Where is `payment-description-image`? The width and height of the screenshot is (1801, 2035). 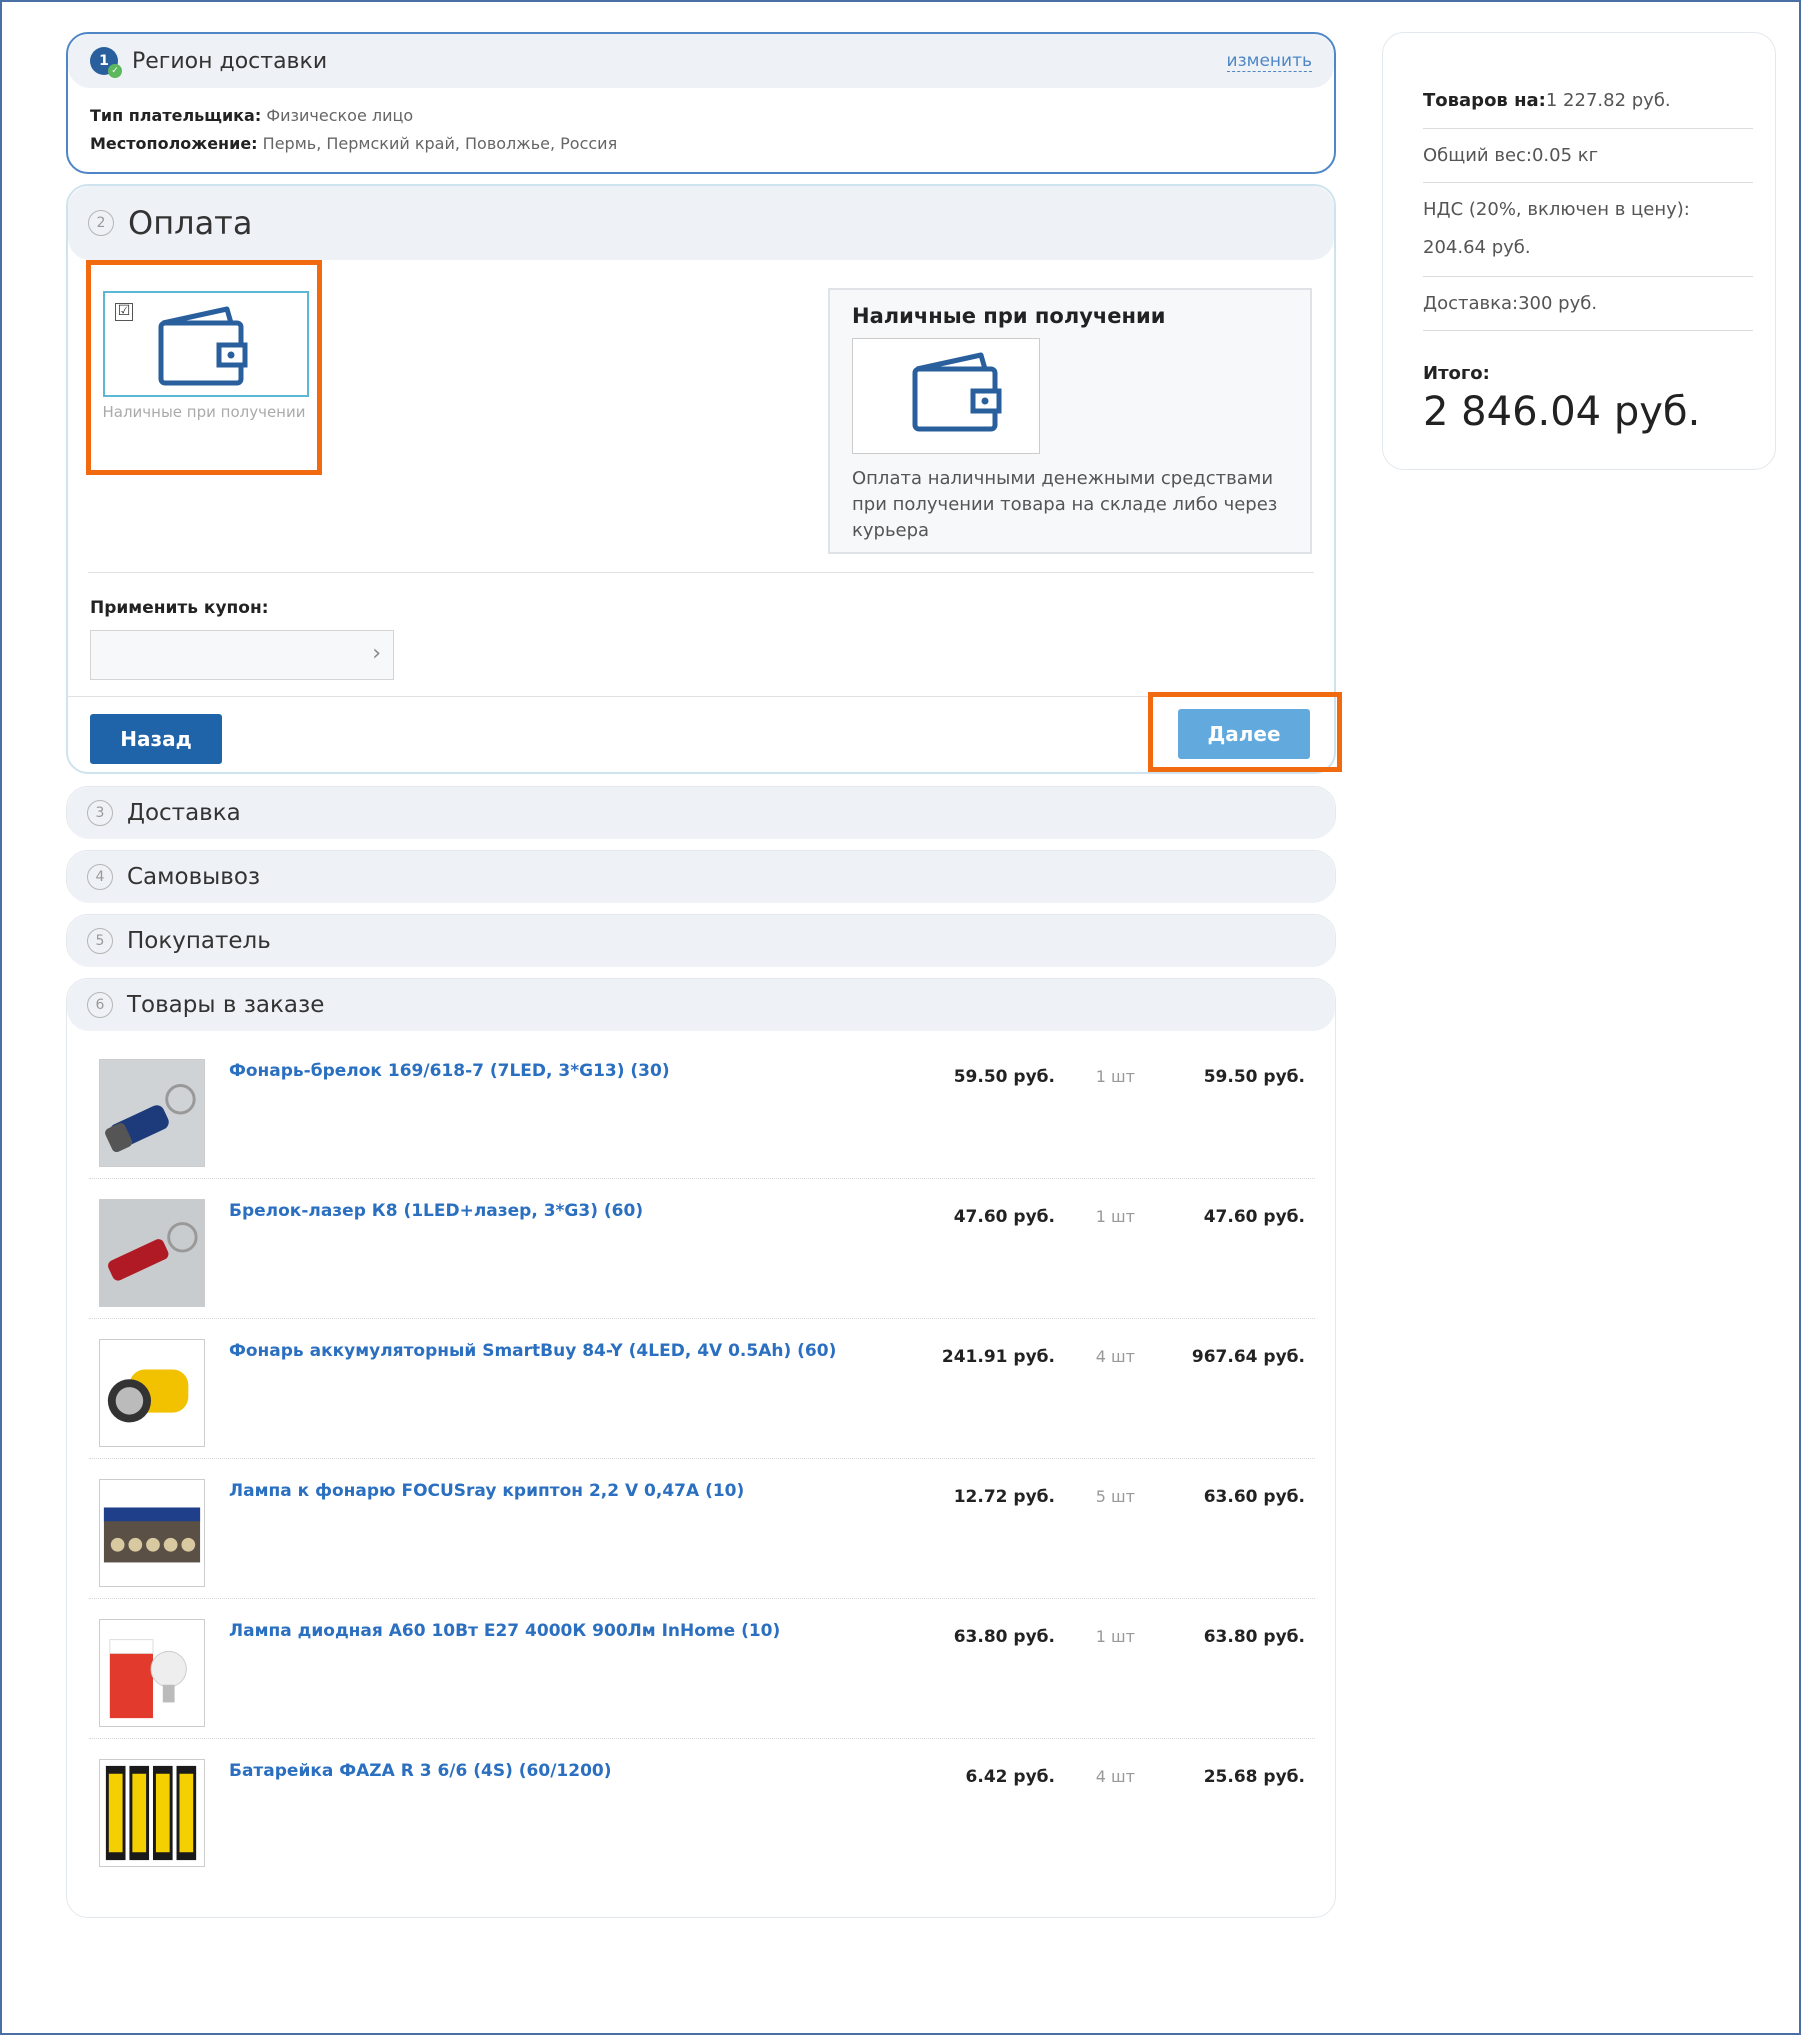 payment-description-image is located at coordinates (946, 396).